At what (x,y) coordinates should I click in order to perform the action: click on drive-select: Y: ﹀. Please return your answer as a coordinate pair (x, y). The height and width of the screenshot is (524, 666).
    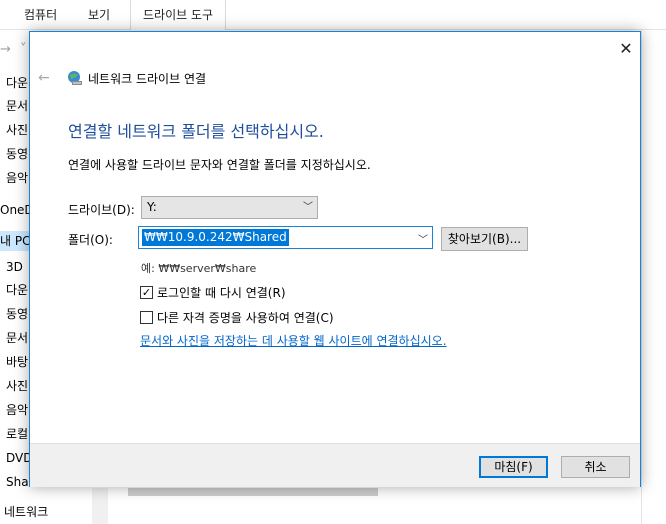
    Looking at the image, I should click on (229, 207).